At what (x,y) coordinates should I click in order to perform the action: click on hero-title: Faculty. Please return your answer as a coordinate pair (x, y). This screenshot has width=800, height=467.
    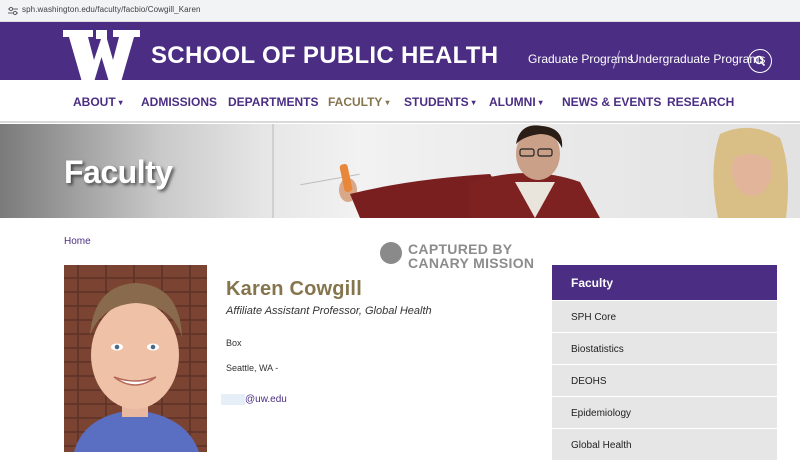
    Looking at the image, I should click on (118, 172).